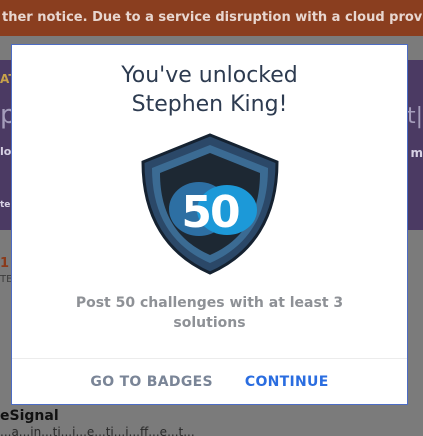 The height and width of the screenshot is (436, 423). I want to click on background-fragment: t|, so click(414, 116).